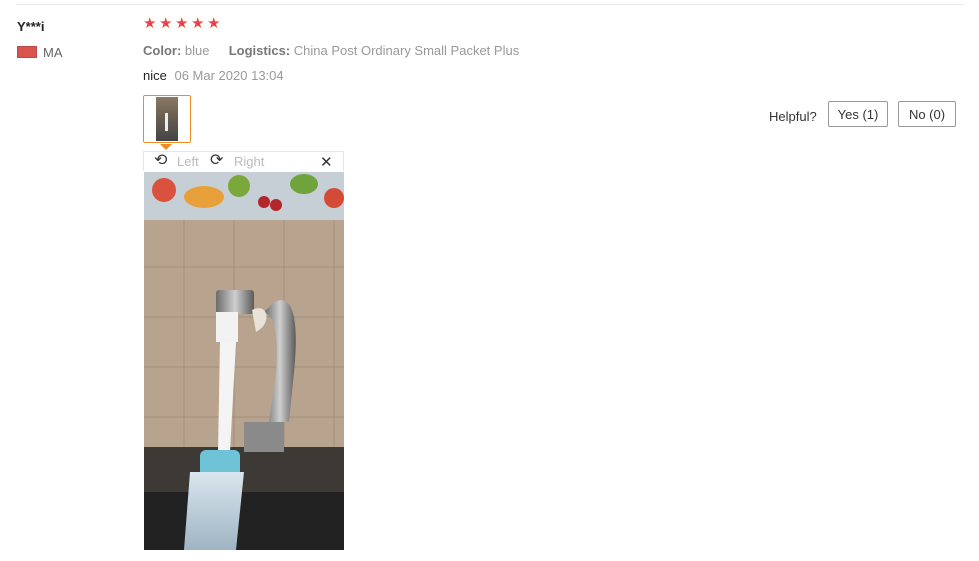 The height and width of the screenshot is (561, 979). Describe the element at coordinates (160, 161) in the screenshot. I see `rotate-left-icon: ⟲` at that location.